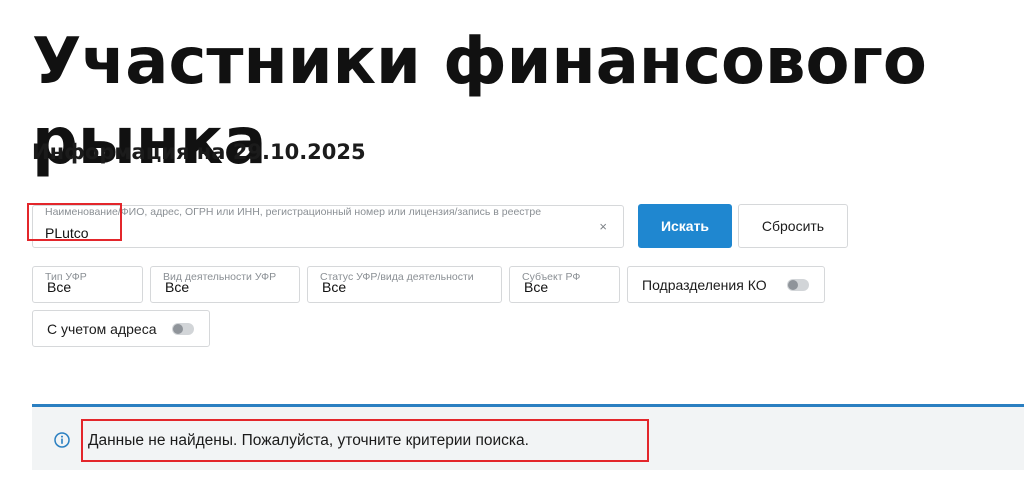  What do you see at coordinates (334, 287) in the screenshot?
I see `filter-status-value: Все` at bounding box center [334, 287].